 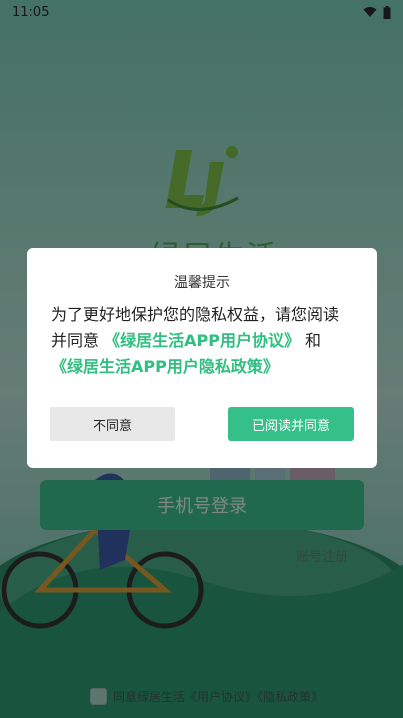 I want to click on agree-button: 已阅读并同意, so click(x=291, y=424).